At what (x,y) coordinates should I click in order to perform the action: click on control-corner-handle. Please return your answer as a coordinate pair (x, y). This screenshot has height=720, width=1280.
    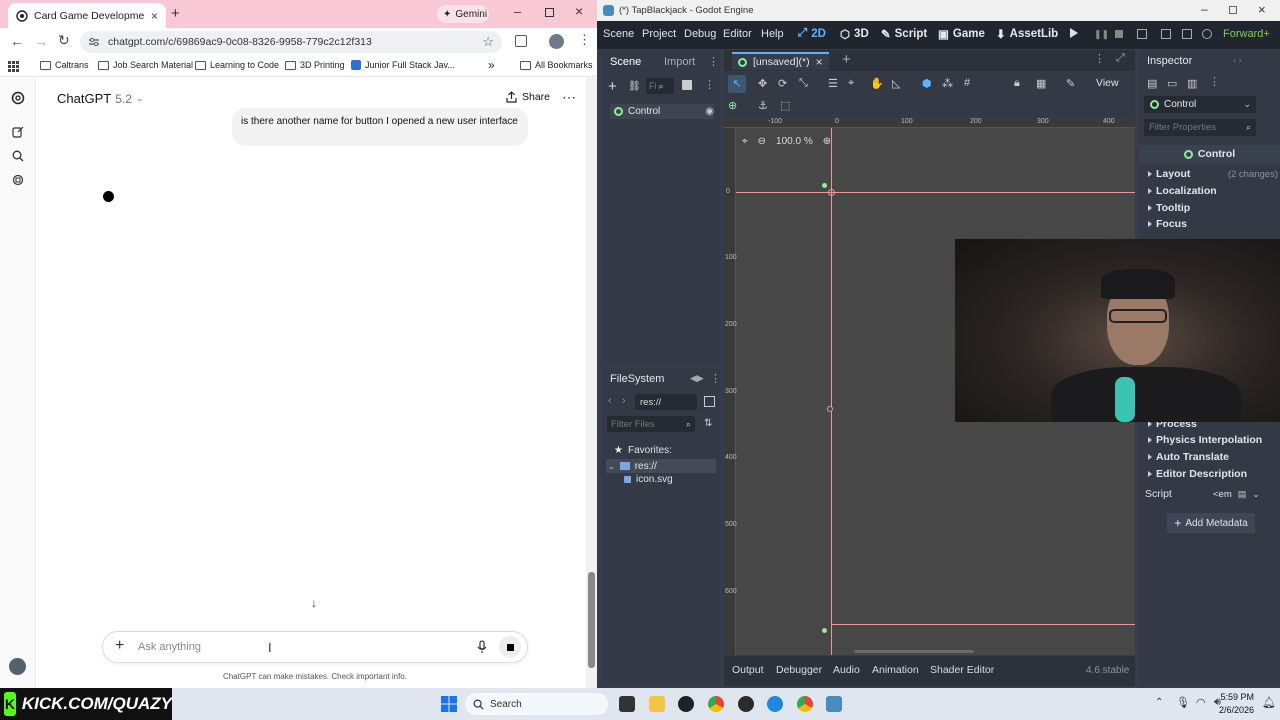
    Looking at the image, I should click on (824, 630).